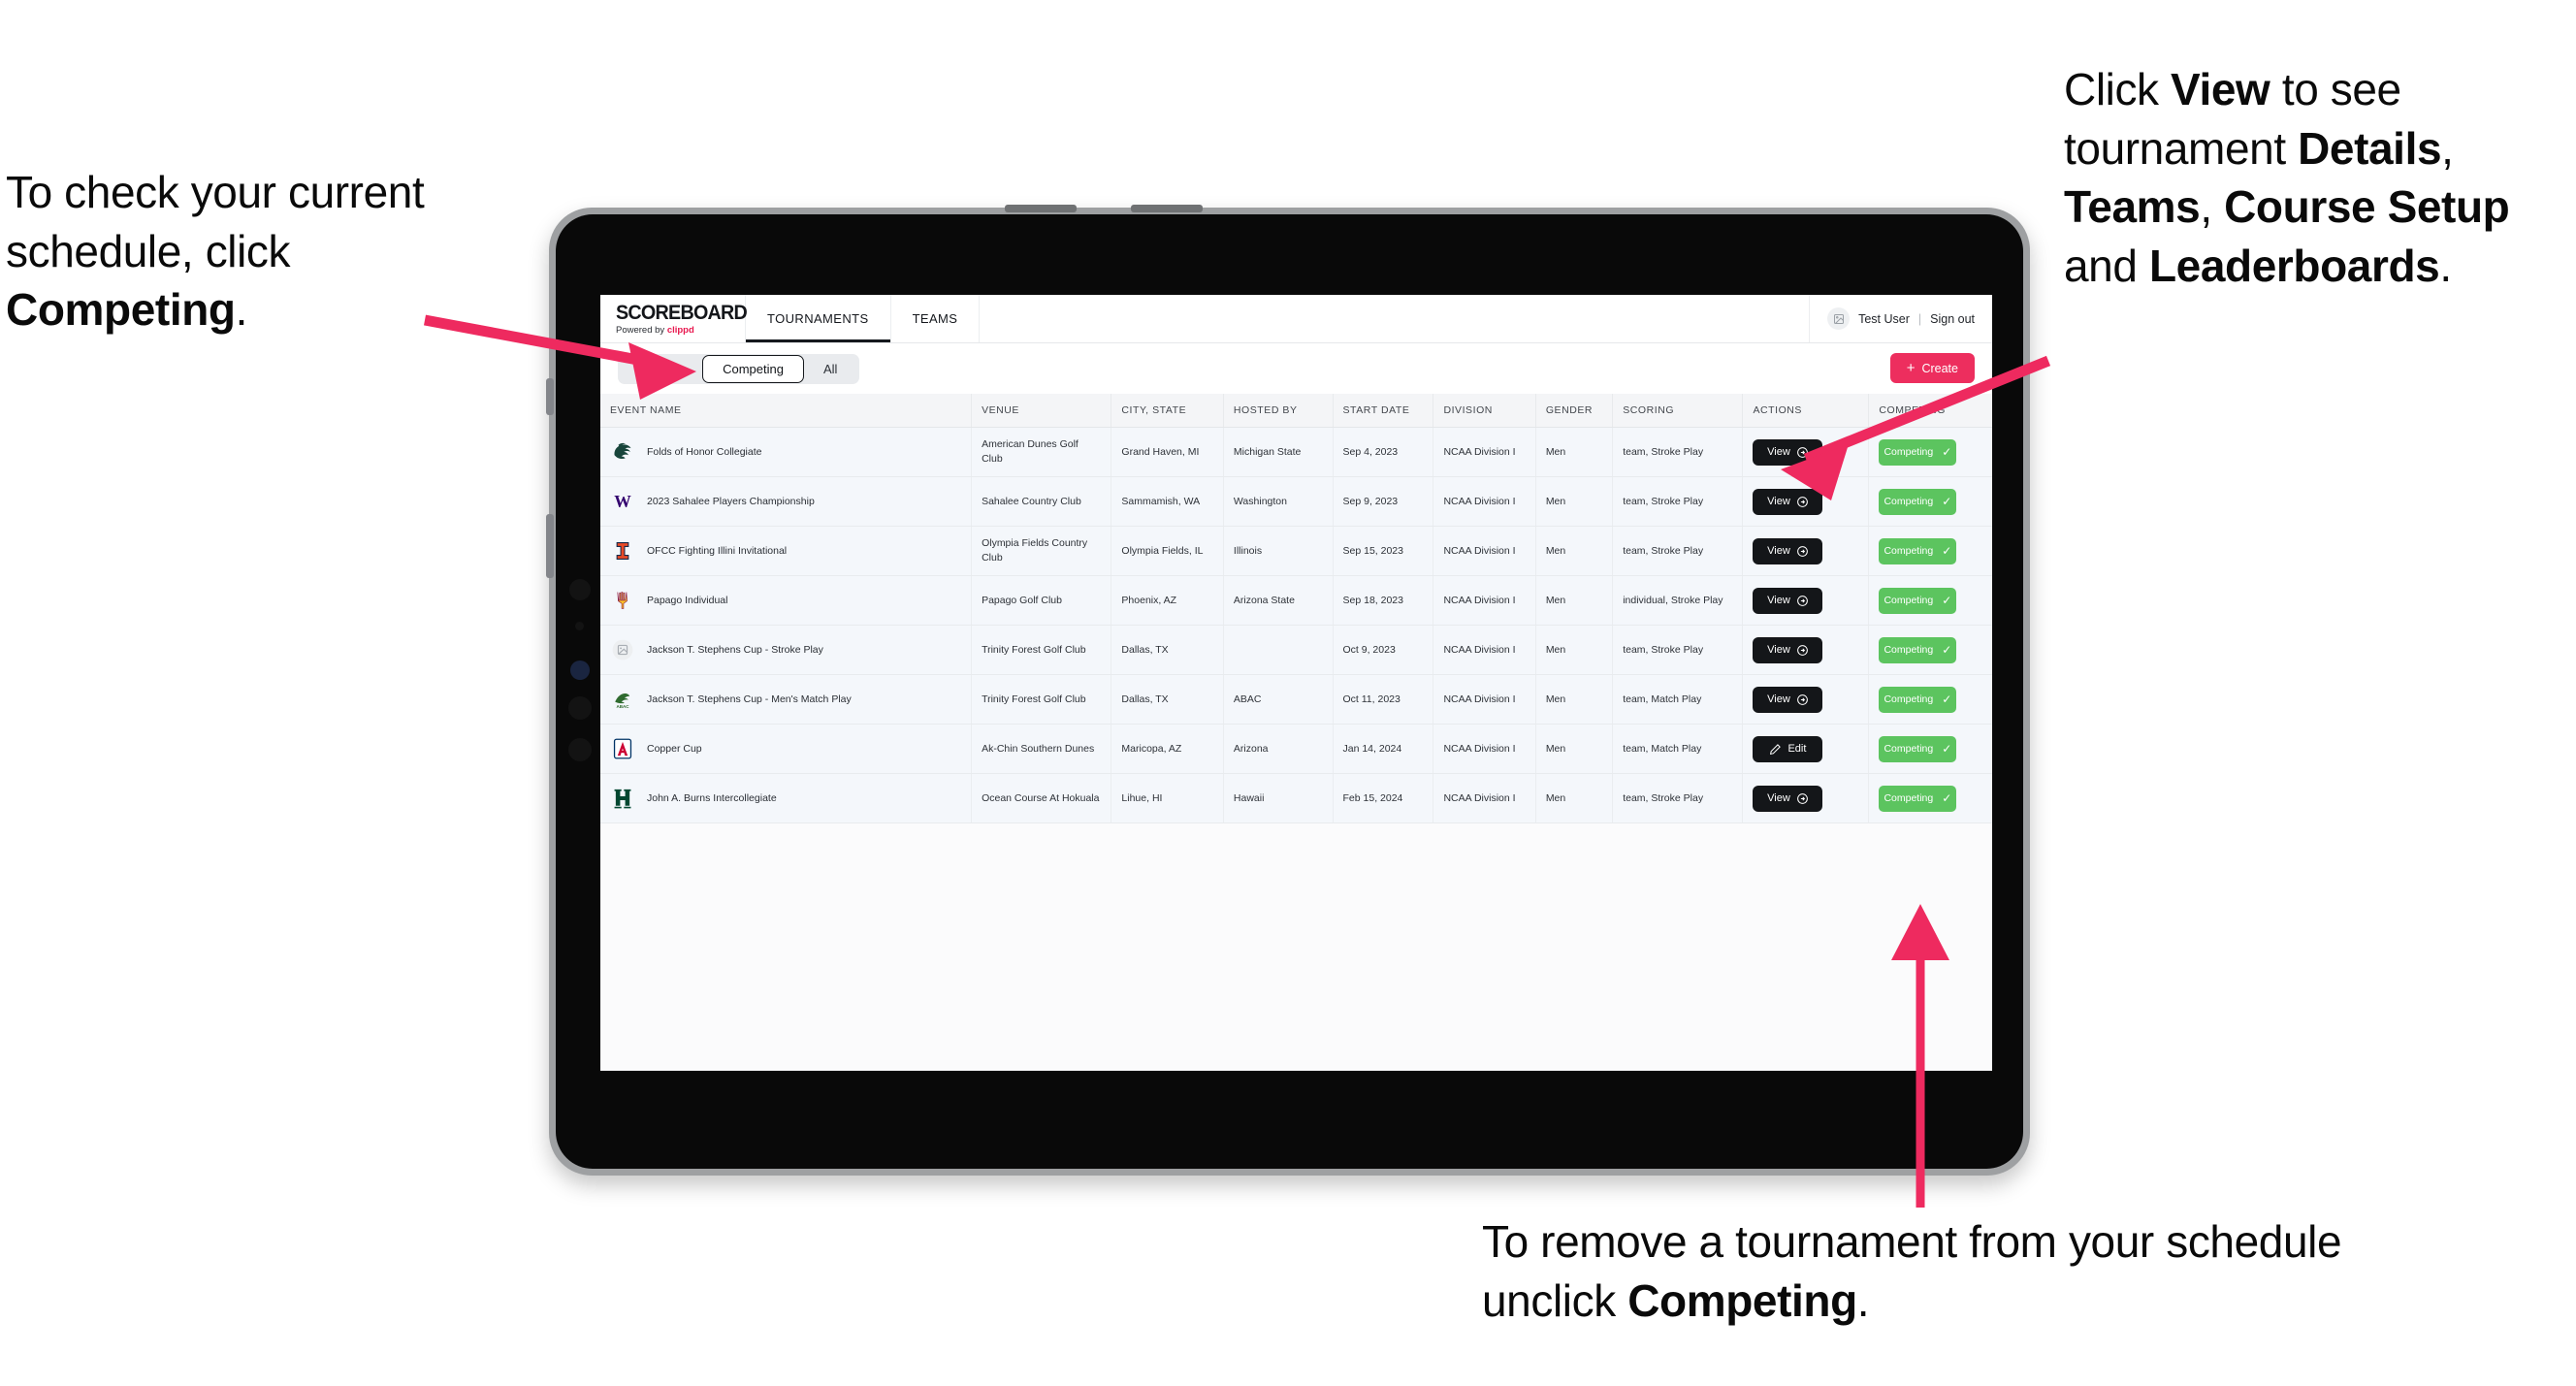 This screenshot has width=2576, height=1386. Describe the element at coordinates (786, 798) in the screenshot. I see `cell-event-name: John A. Burns Intercollegiate` at that location.